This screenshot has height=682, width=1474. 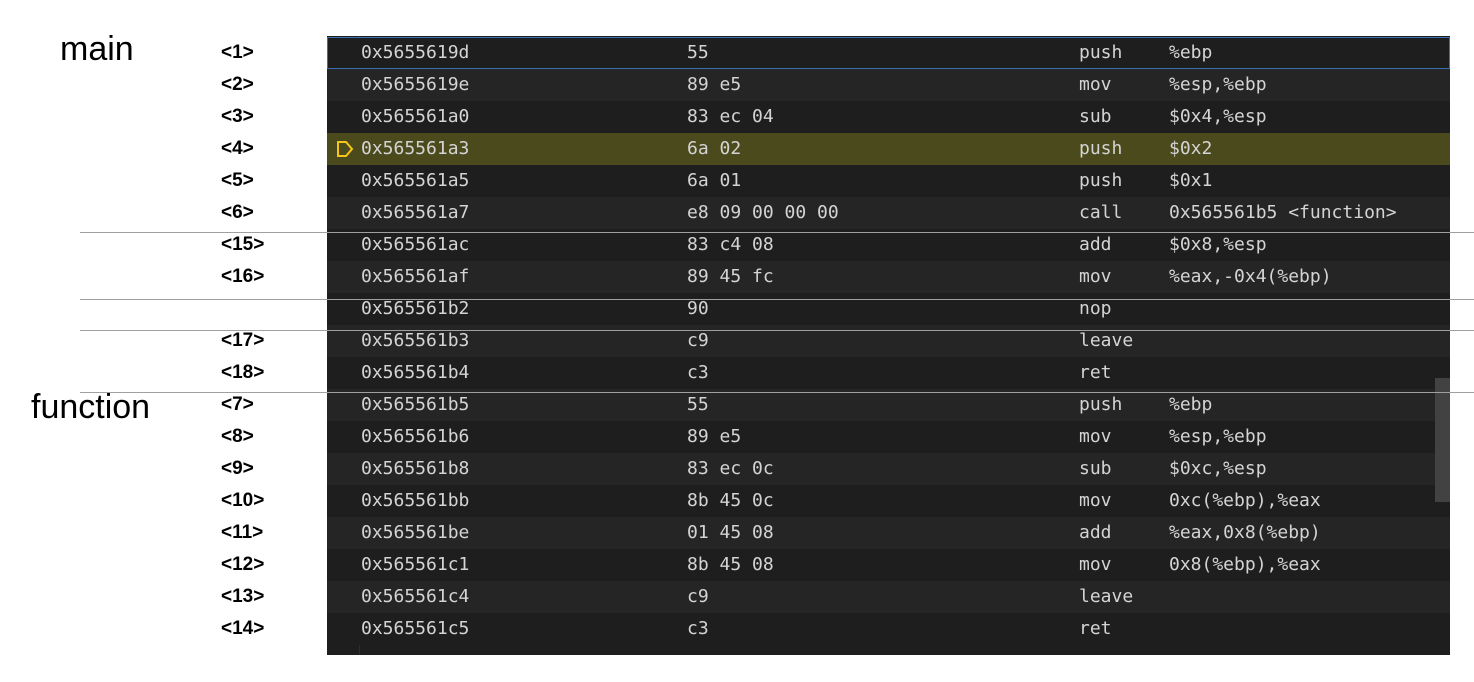 What do you see at coordinates (415, 84) in the screenshot?
I see `address-cell: 0x5655619e` at bounding box center [415, 84].